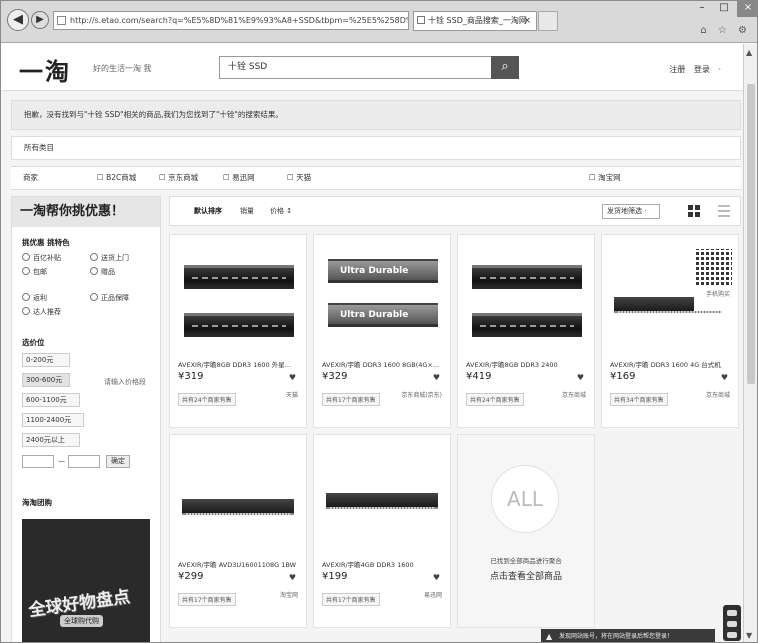 The image size is (758, 643). Describe the element at coordinates (383, 297) in the screenshot. I see `product-image: Ultra Durable Ultra Durable` at that location.